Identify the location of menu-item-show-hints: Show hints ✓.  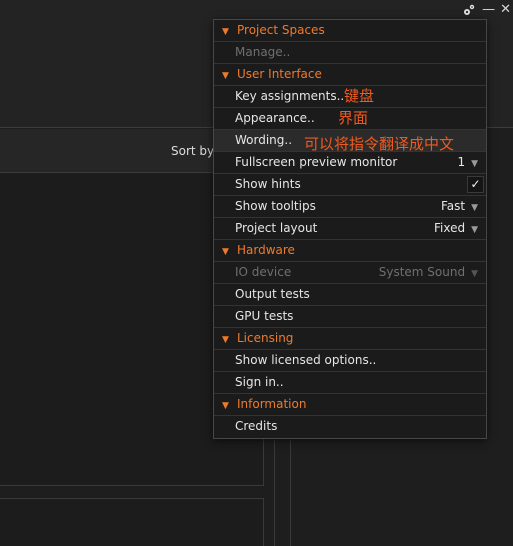
(350, 185).